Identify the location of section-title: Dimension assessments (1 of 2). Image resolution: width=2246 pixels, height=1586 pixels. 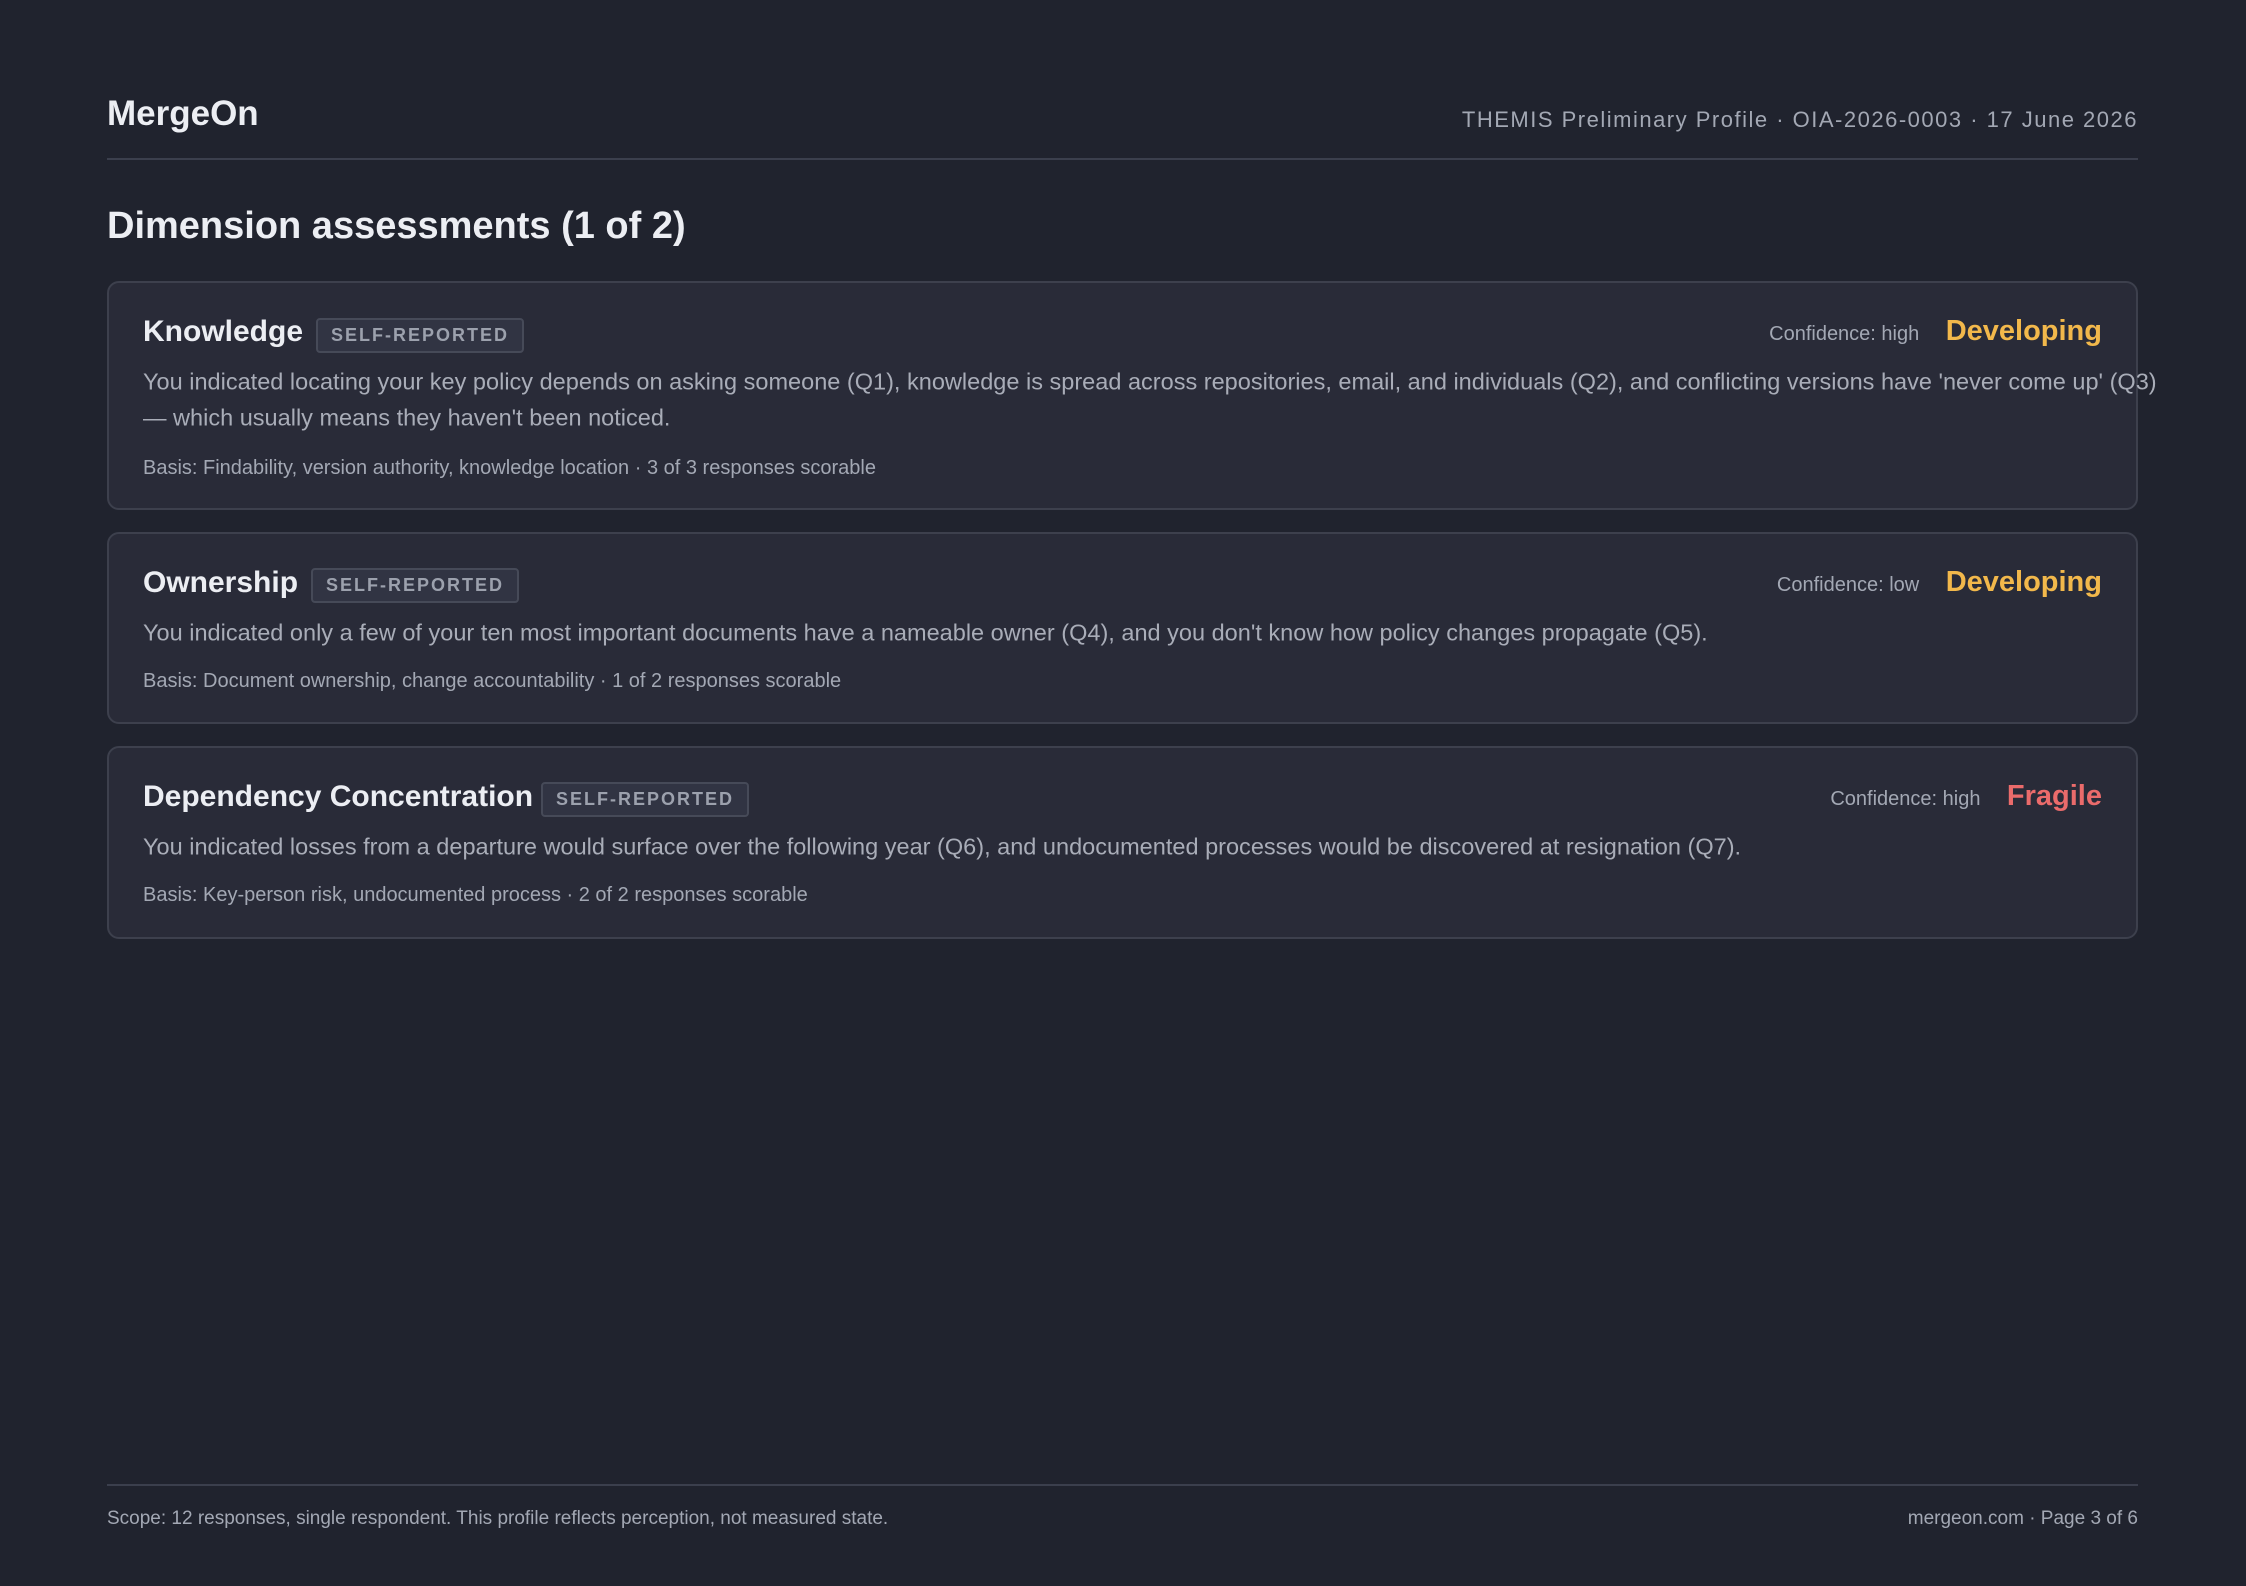
(396, 226).